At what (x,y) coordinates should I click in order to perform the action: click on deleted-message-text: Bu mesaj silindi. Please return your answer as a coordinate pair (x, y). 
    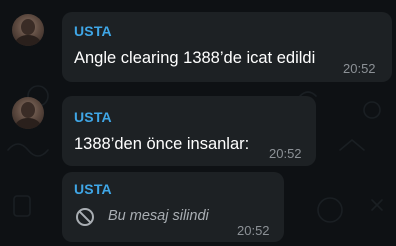
    Looking at the image, I should click on (158, 216).